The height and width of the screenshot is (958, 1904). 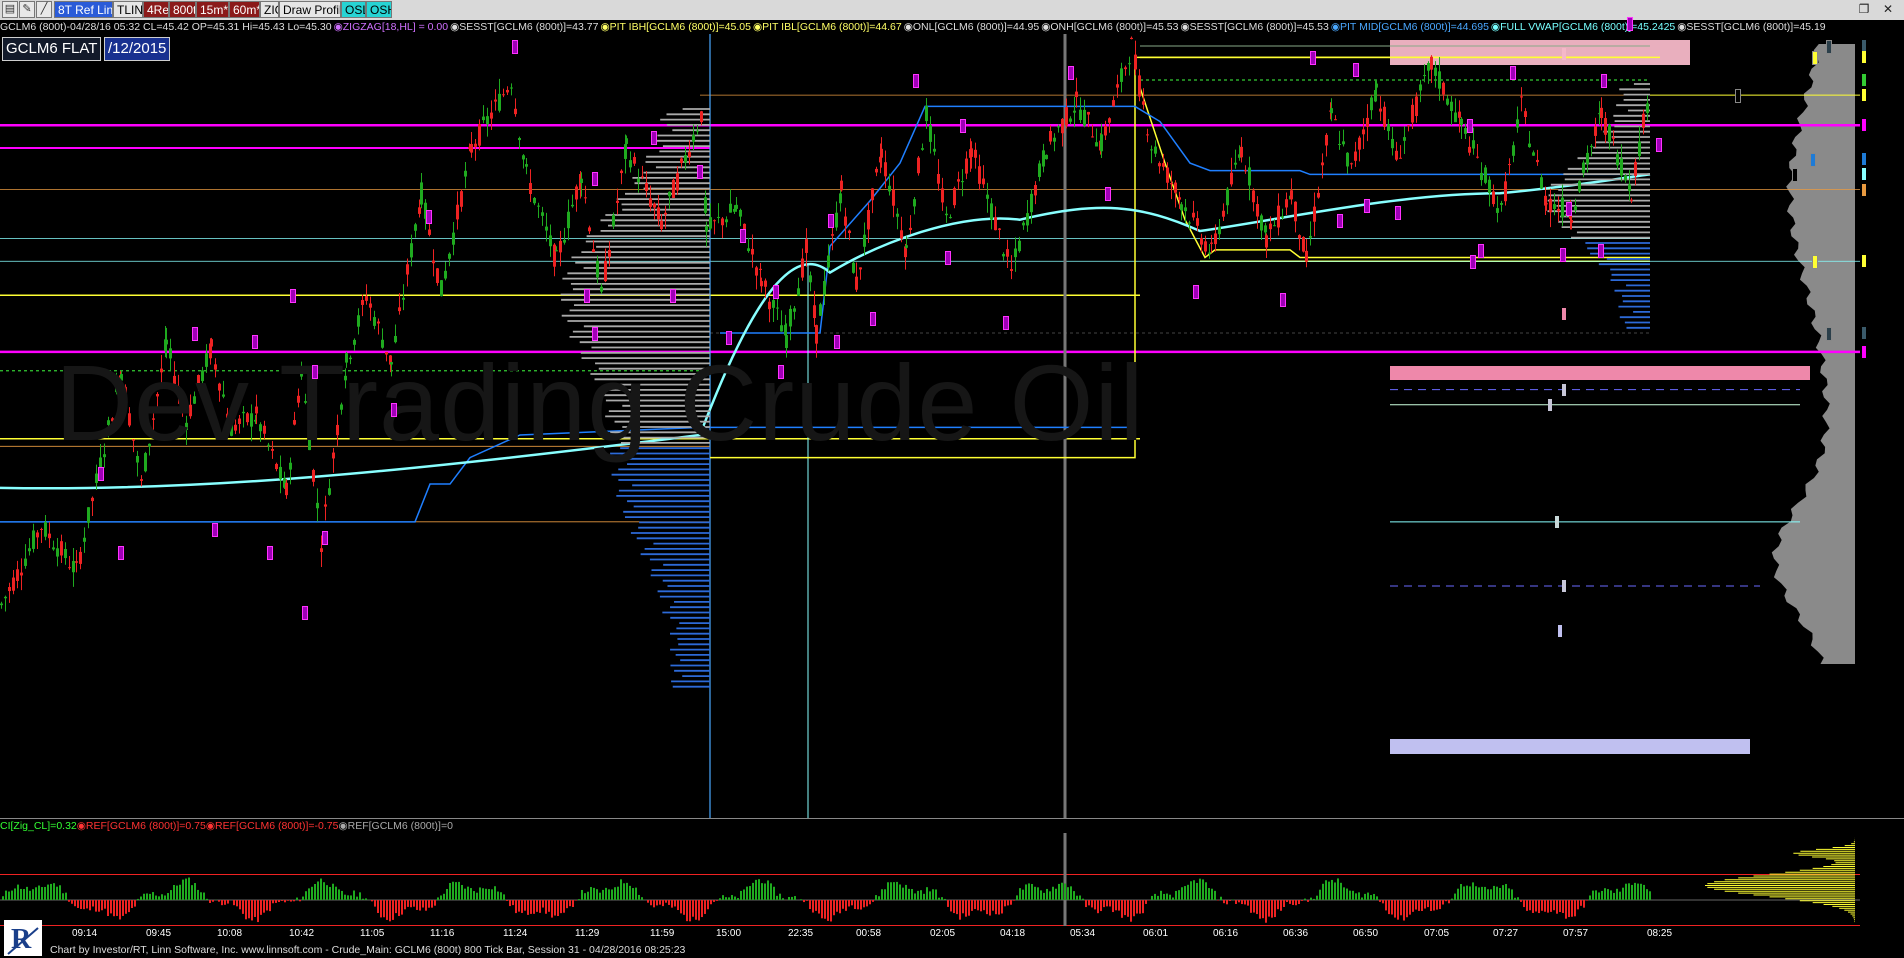 I want to click on legend-item: ◉ZIGZAG[18,HL] = 0.00, so click(x=391, y=27).